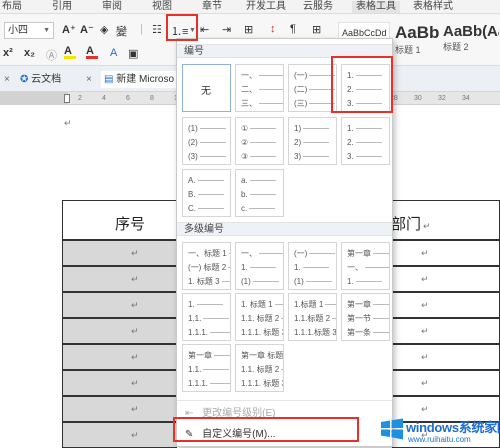 Image resolution: width=500 pixels, height=448 pixels. What do you see at coordinates (376, 7) in the screenshot?
I see `tab-table-tools: 表格工具` at bounding box center [376, 7].